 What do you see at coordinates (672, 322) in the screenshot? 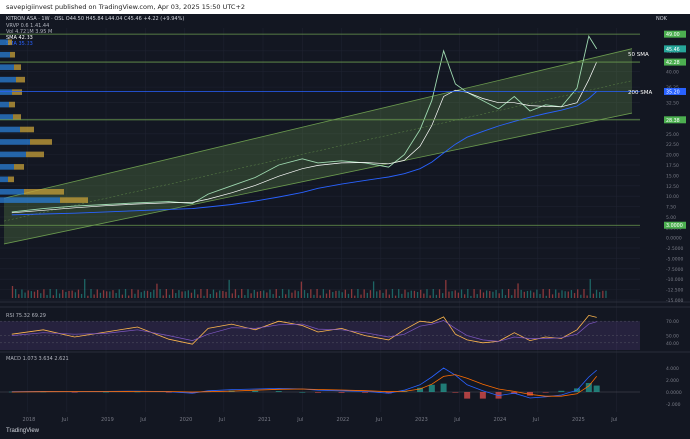
I see `rsi-tick: 70.00` at bounding box center [672, 322].